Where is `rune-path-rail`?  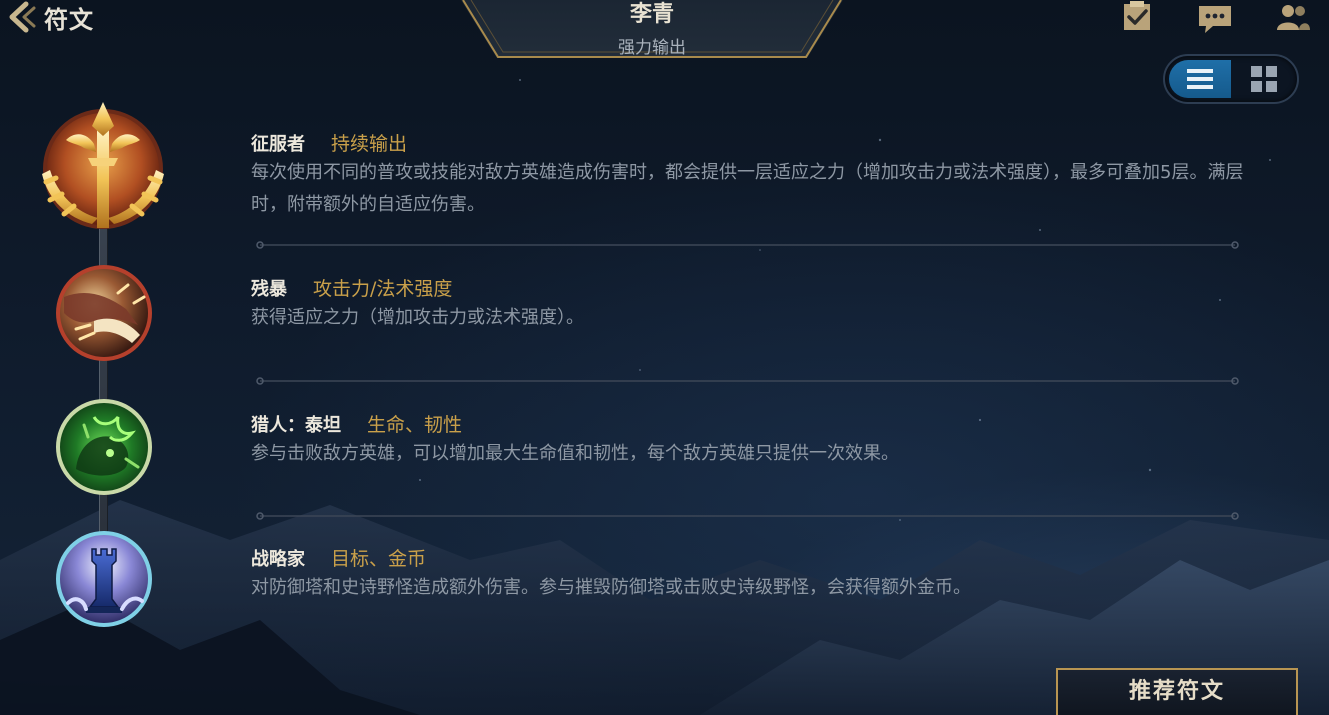
rune-path-rail is located at coordinates (103, 375).